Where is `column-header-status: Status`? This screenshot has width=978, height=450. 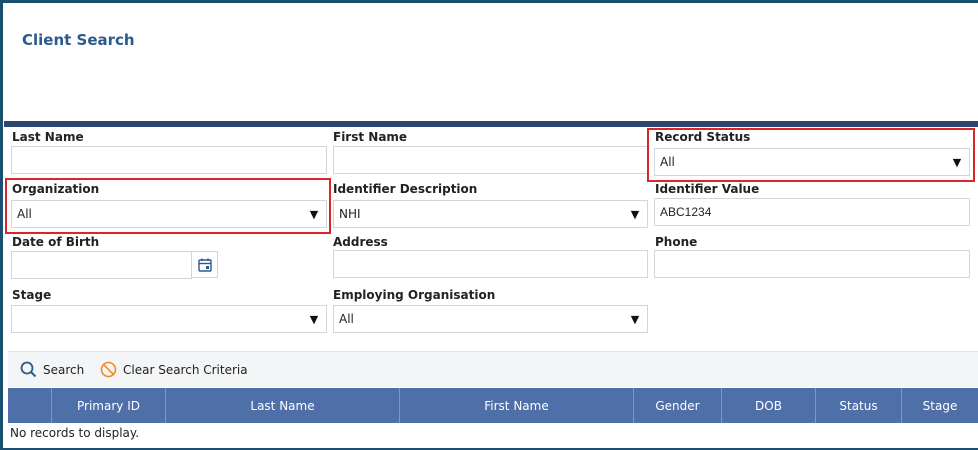 column-header-status: Status is located at coordinates (859, 405).